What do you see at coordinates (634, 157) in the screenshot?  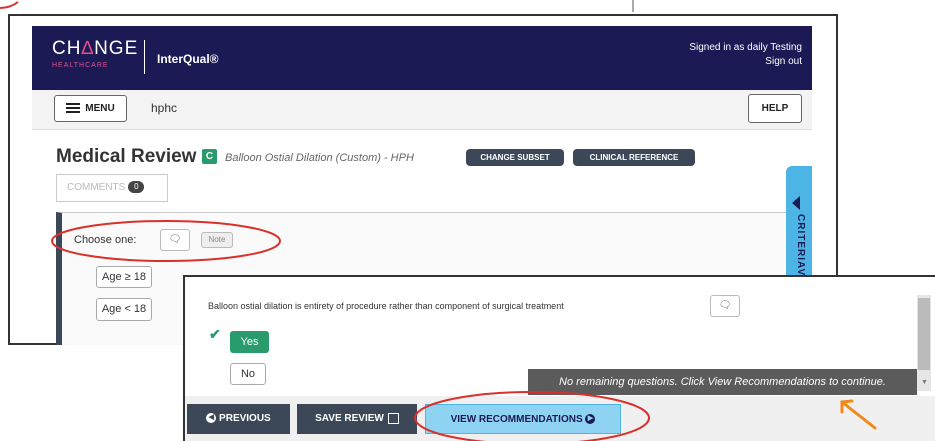 I see `clinical-reference-button: CLINICAL REFERENCE` at bounding box center [634, 157].